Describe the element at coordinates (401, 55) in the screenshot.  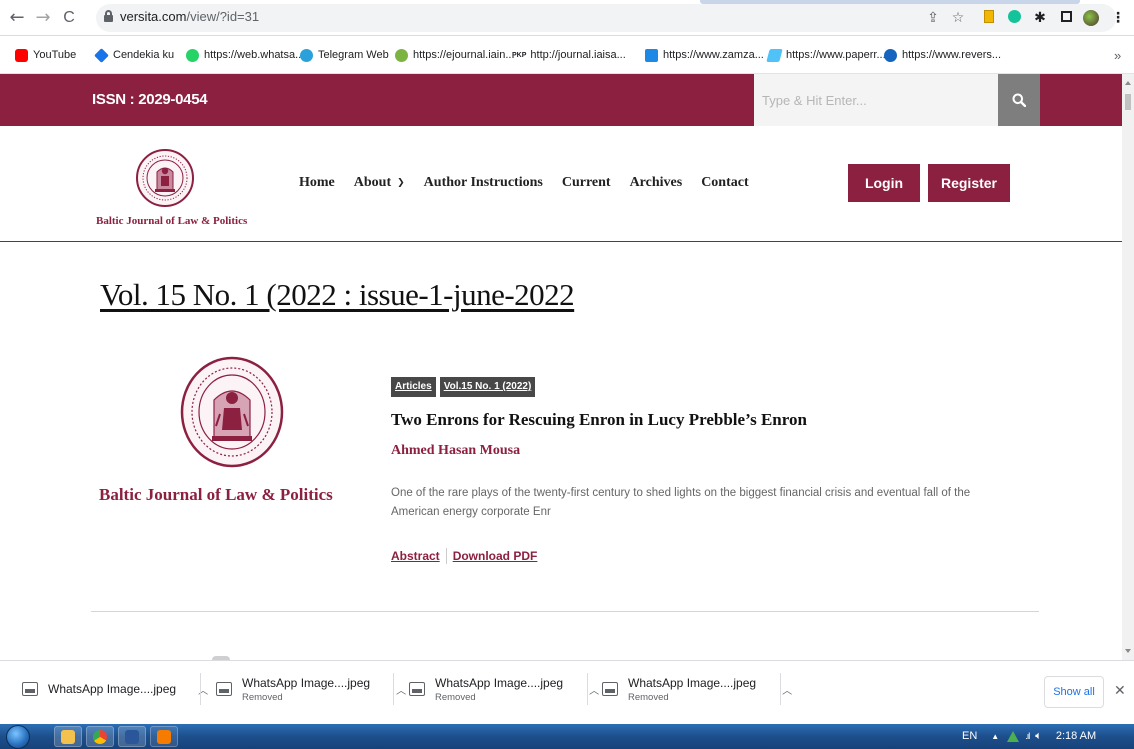
I see `site-favicon-icon` at that location.